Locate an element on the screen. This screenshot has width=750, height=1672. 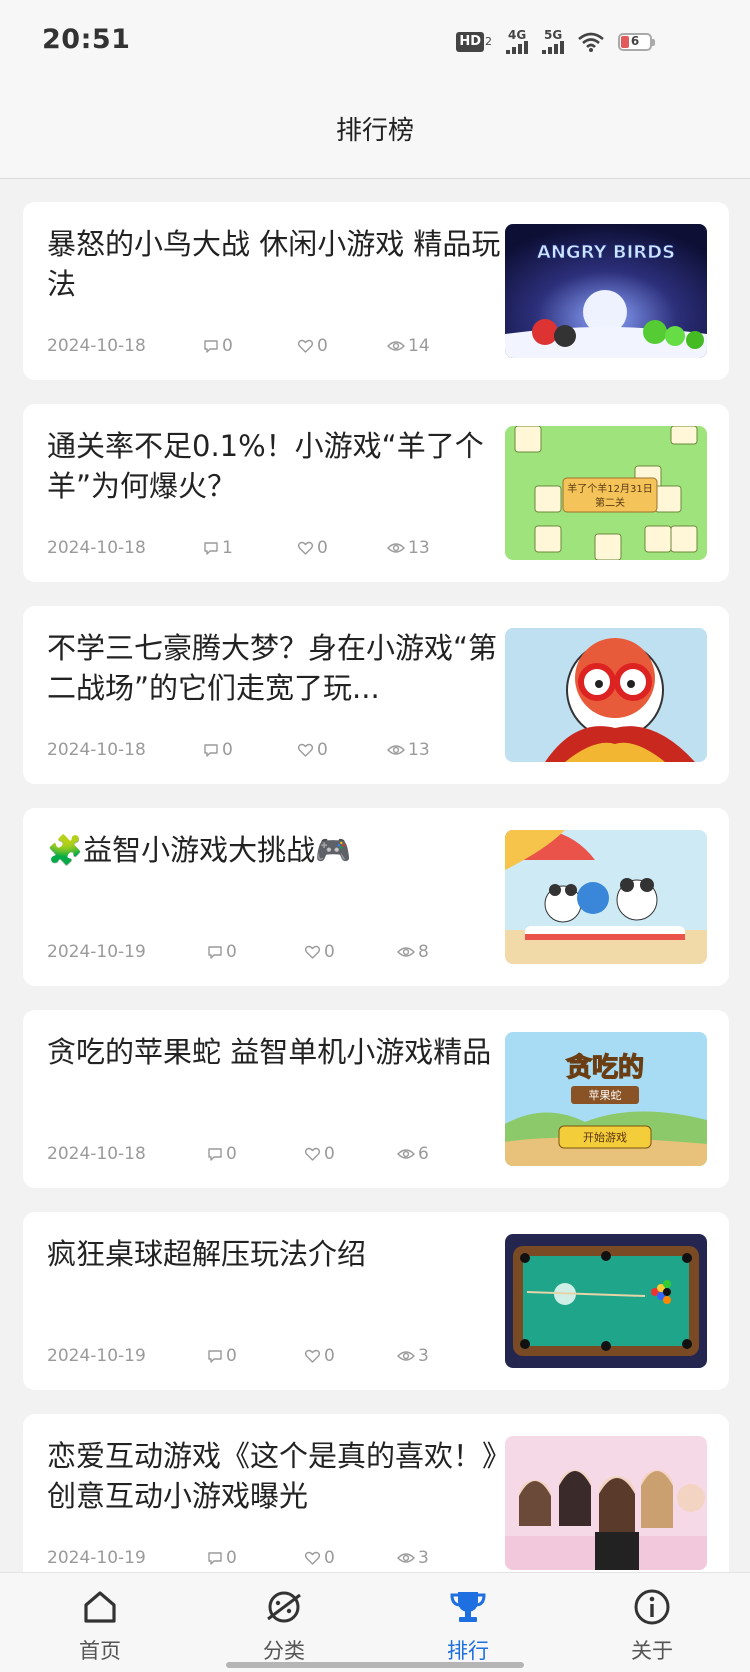
status-time: 20:51 is located at coordinates (86, 39).